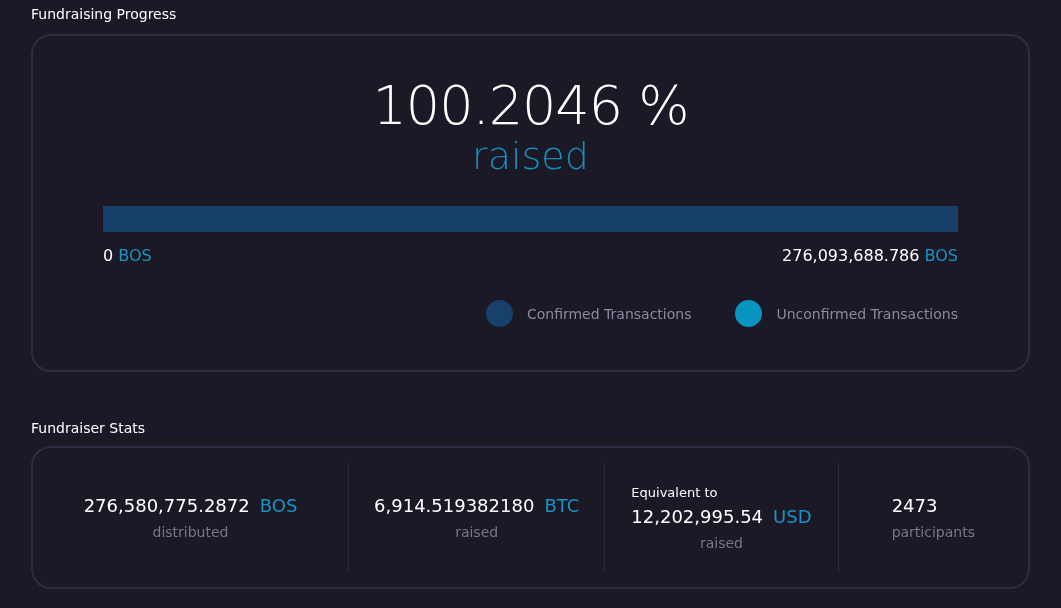  What do you see at coordinates (530, 156) in the screenshot?
I see `raised-caption: raised` at bounding box center [530, 156].